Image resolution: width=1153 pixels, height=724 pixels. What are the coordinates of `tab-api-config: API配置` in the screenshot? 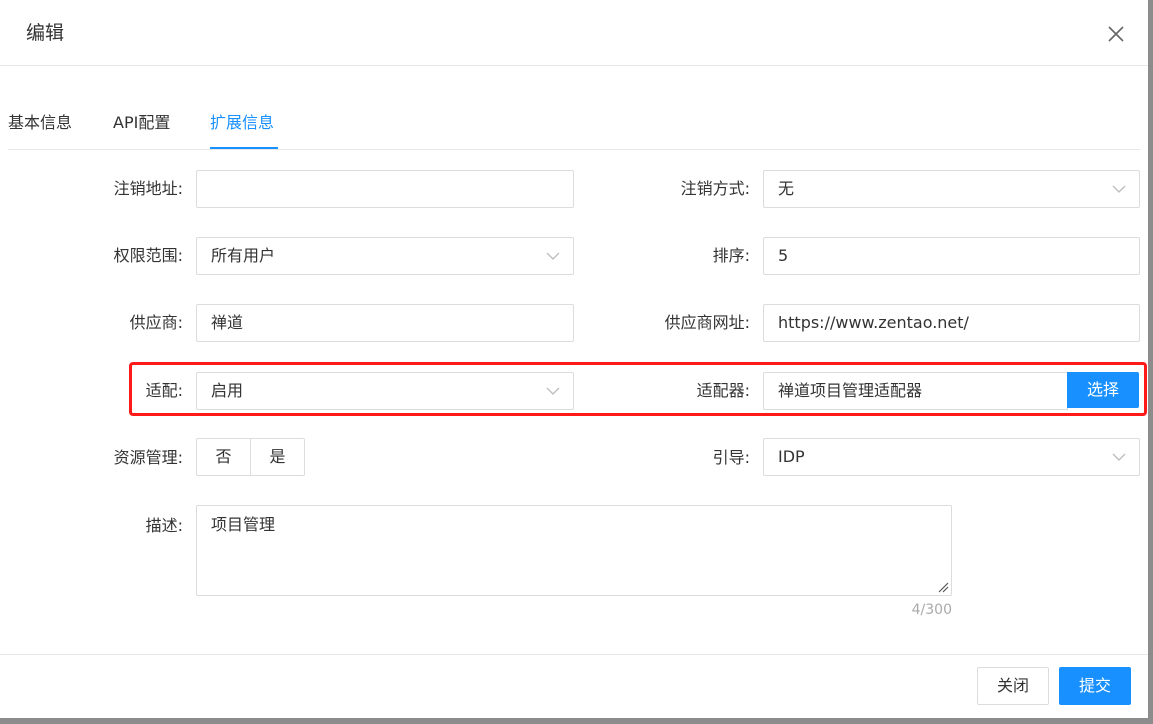 It's located at (141, 123).